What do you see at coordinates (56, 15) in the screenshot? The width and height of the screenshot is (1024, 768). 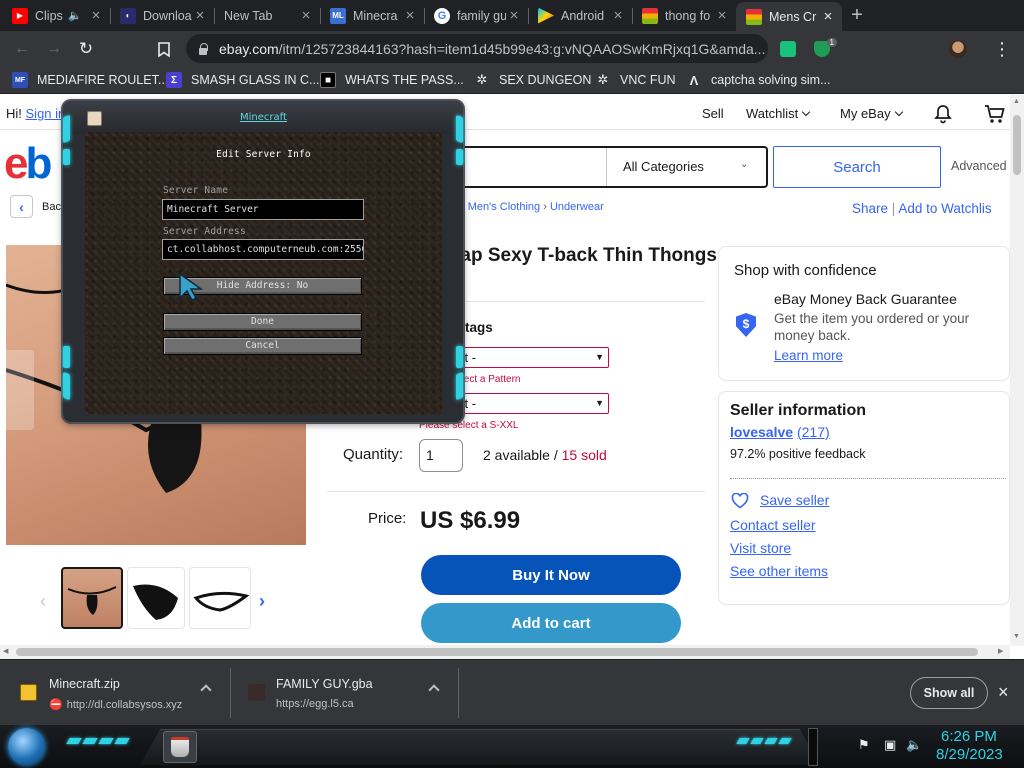 I see `tab-clips: ▶ Clips 🔈 ×` at bounding box center [56, 15].